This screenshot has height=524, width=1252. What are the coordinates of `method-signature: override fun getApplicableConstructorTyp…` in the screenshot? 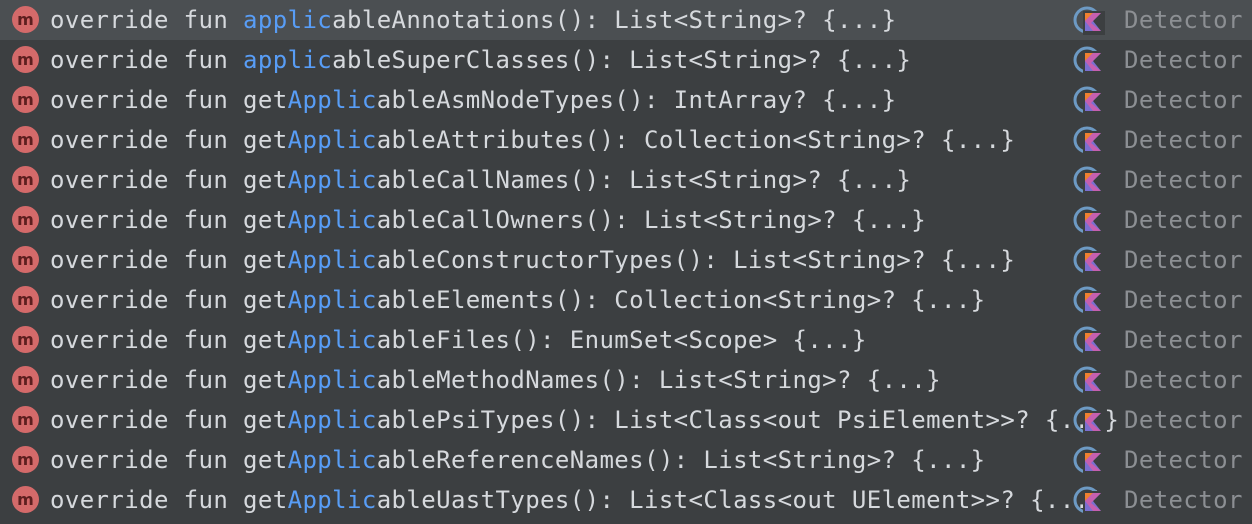 It's located at (532, 260).